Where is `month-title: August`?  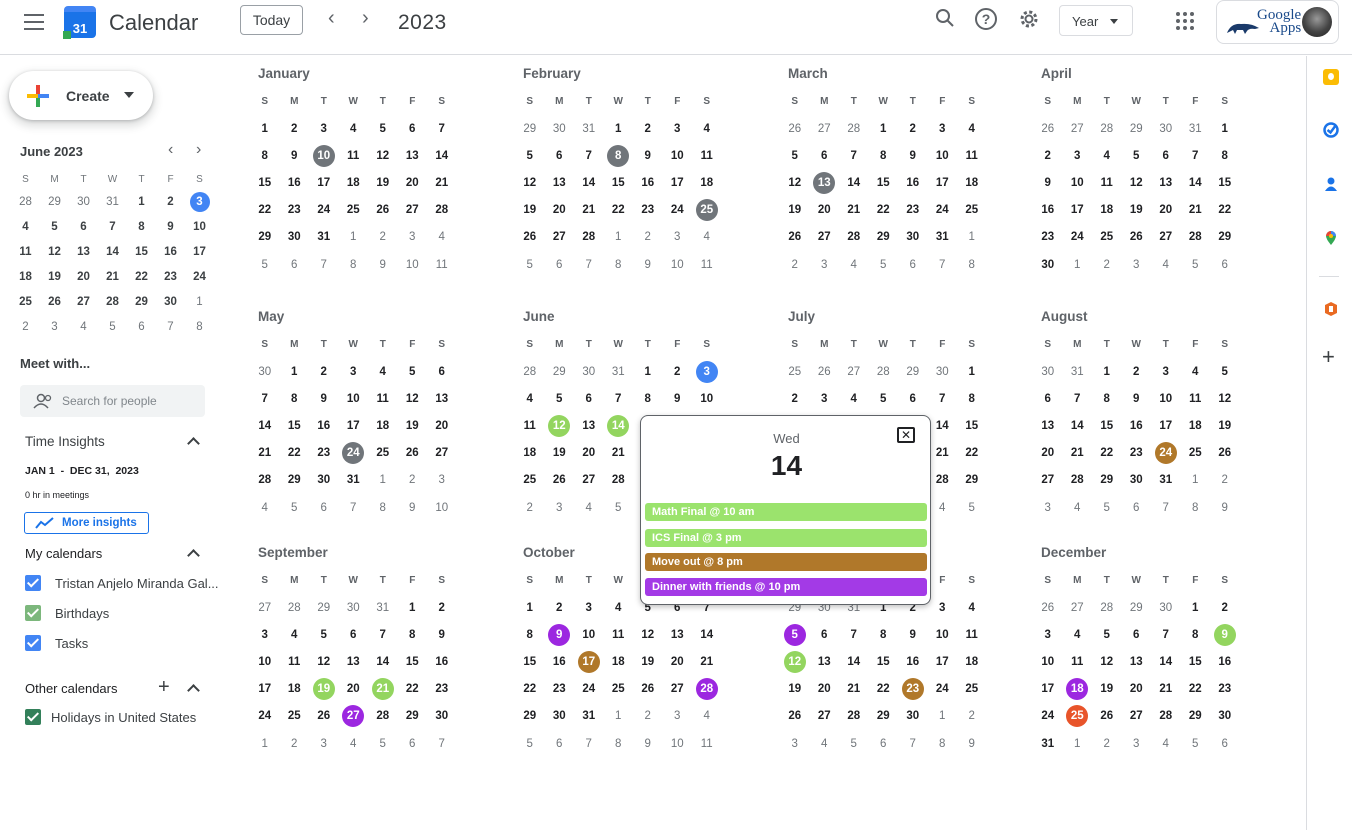
month-title: August is located at coordinates (1064, 316).